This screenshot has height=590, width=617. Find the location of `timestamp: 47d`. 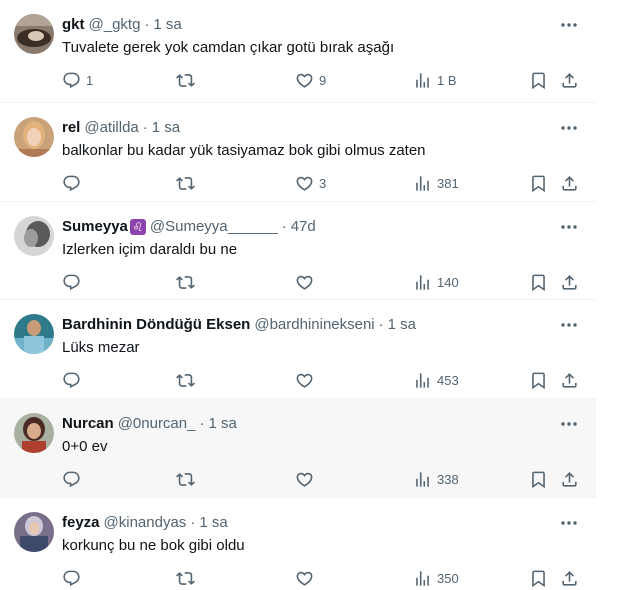

timestamp: 47d is located at coordinates (303, 227).